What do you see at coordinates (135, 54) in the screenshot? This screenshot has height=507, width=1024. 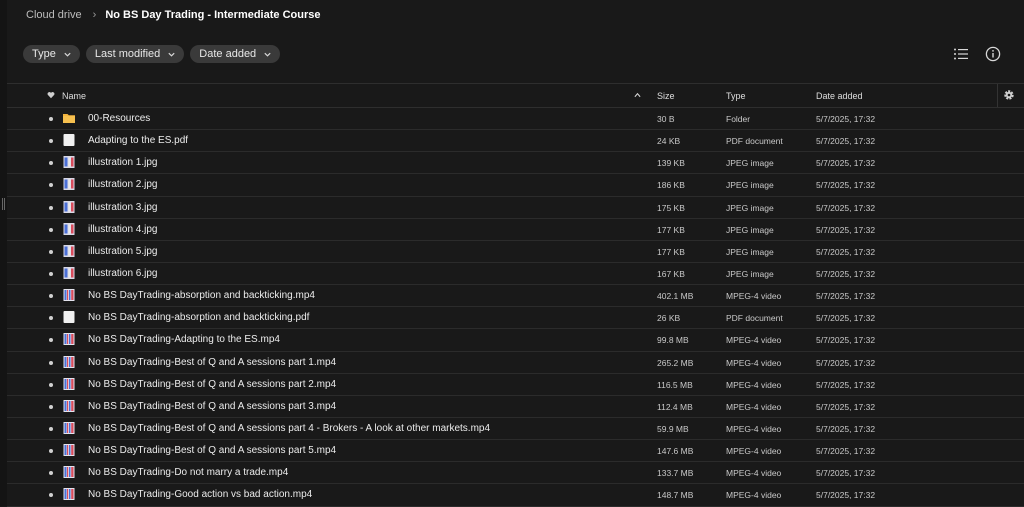 I see `filter-last-modified: Last modified` at bounding box center [135, 54].